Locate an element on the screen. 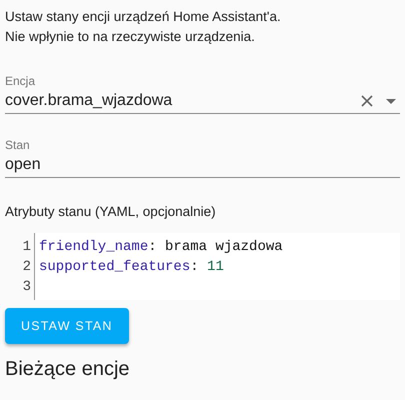 The width and height of the screenshot is (405, 400). line-number: 2 is located at coordinates (26, 267).